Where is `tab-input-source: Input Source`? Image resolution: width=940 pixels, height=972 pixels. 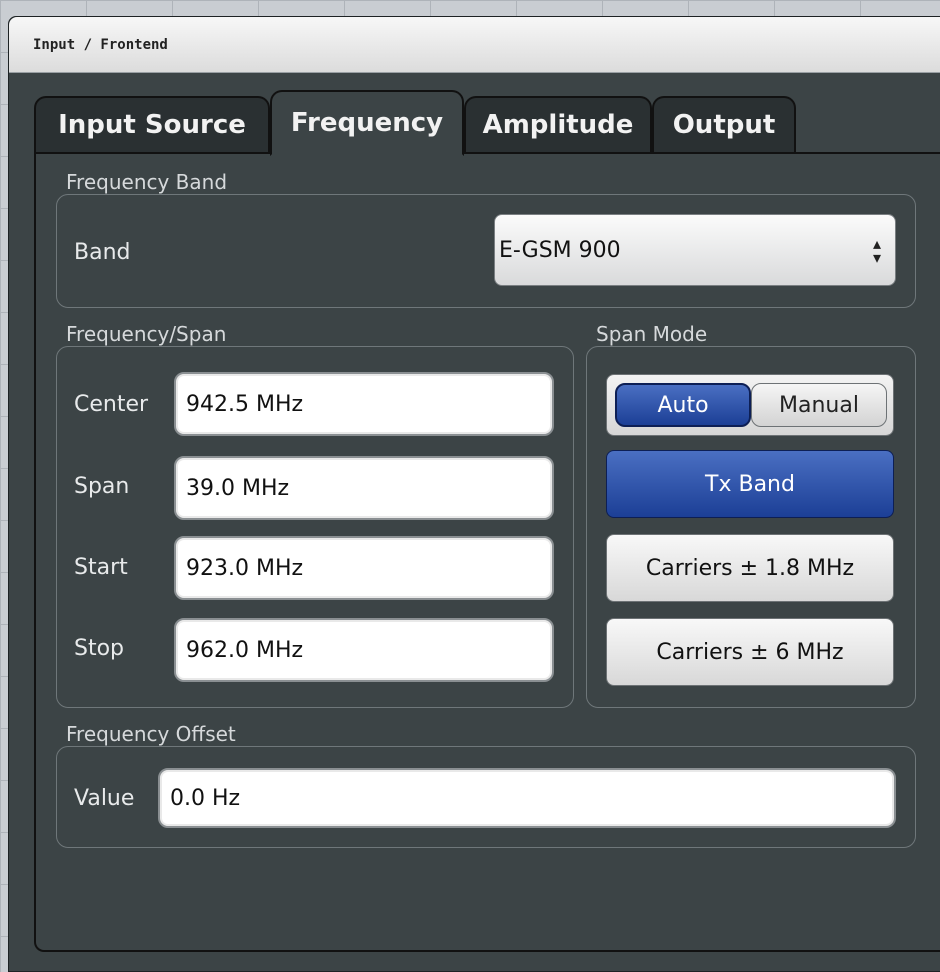
tab-input-source: Input Source is located at coordinates (152, 124).